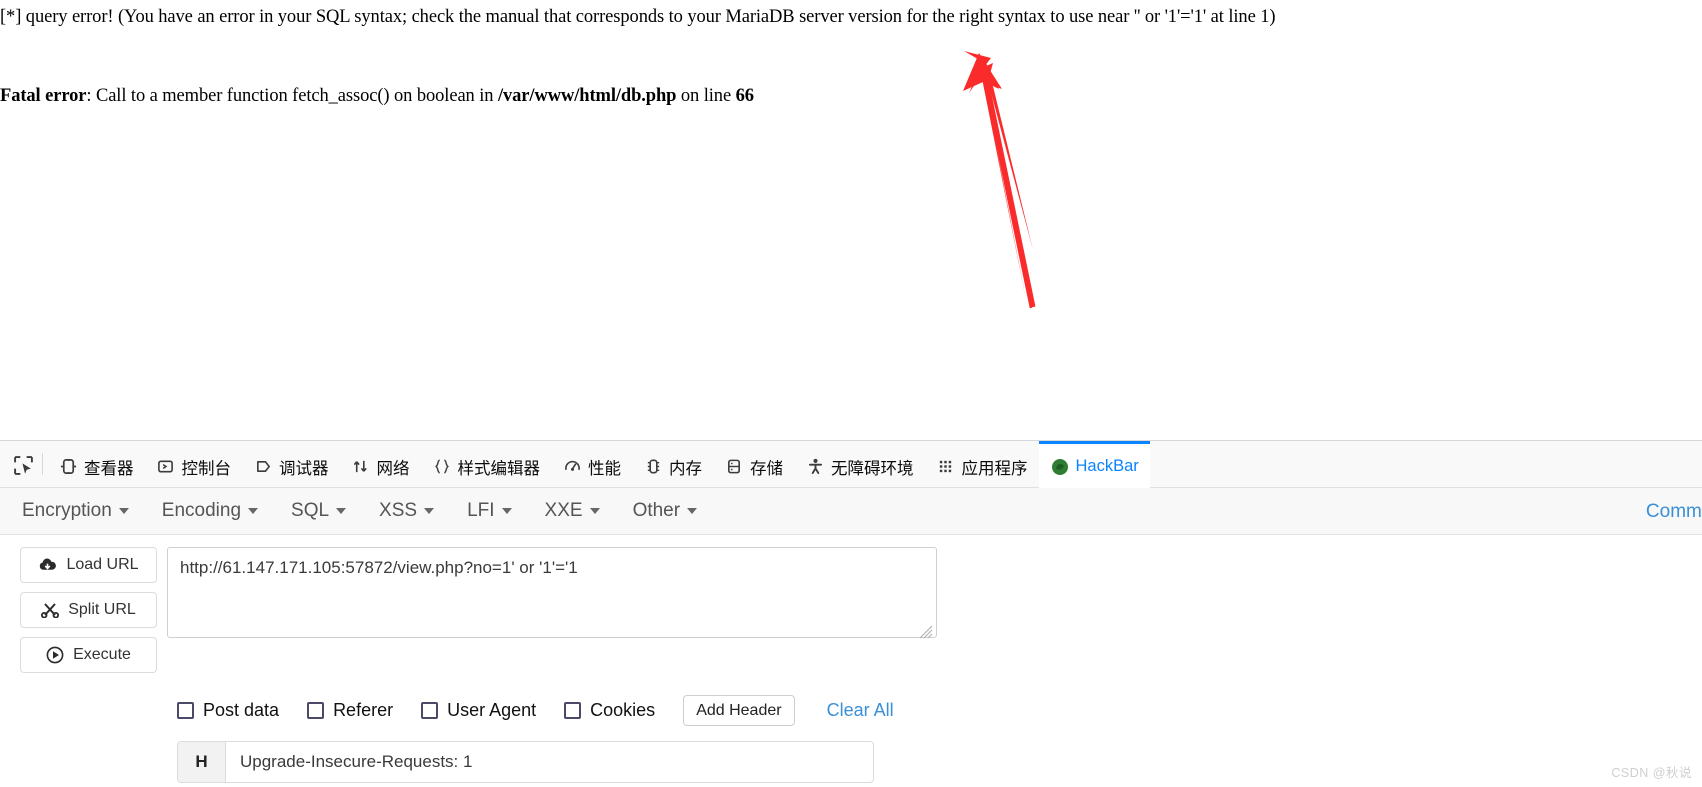 This screenshot has width=1702, height=787. I want to click on fatal-error-file: /var/www/html/db.php, so click(587, 96).